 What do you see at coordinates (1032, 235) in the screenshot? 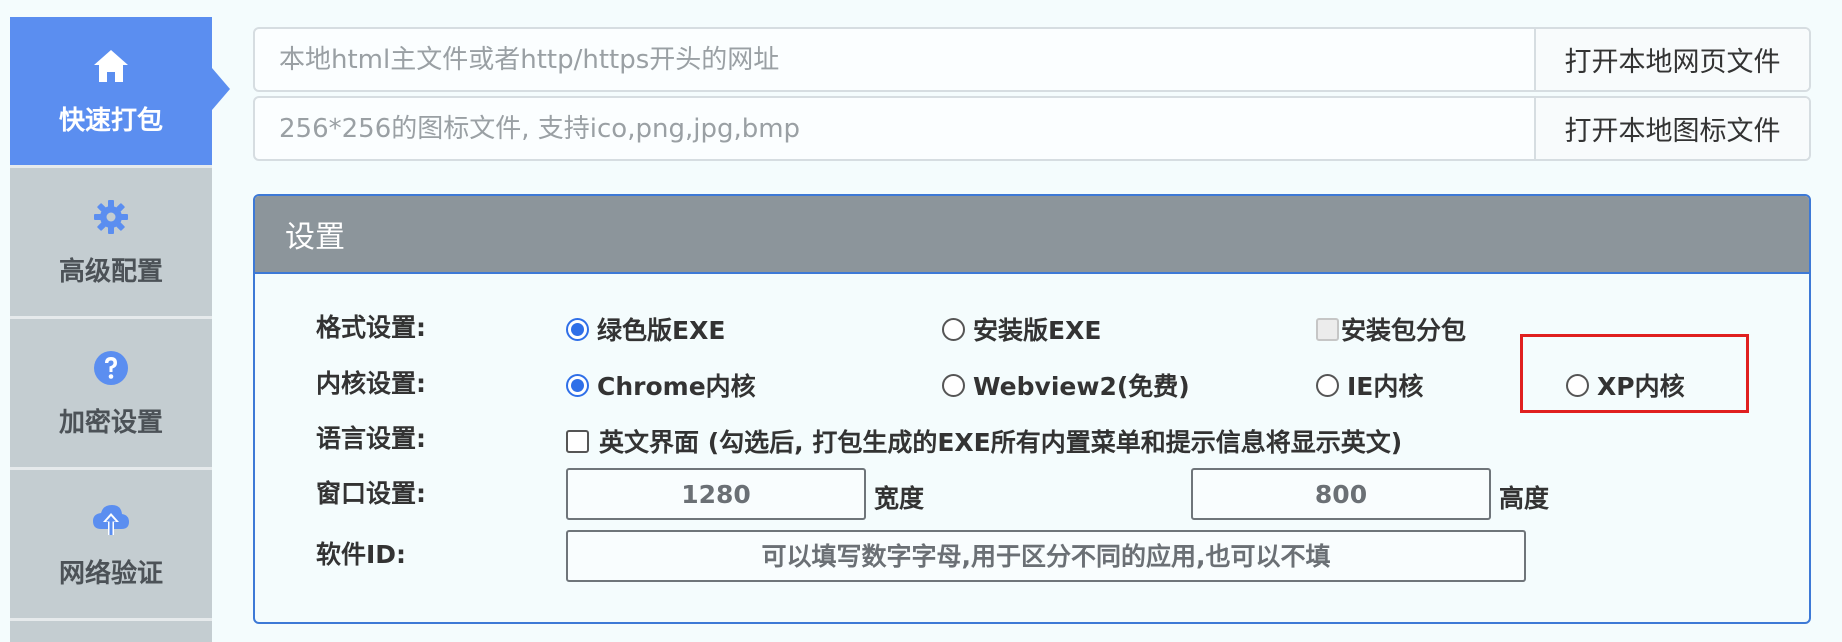
I see `settings-panel-title: 设置` at bounding box center [1032, 235].